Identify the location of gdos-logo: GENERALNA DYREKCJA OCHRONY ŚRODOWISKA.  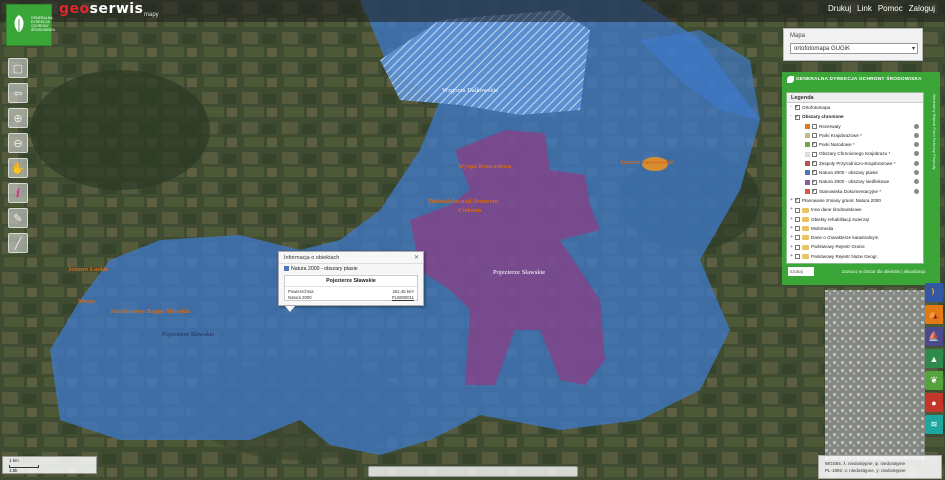
(30, 25).